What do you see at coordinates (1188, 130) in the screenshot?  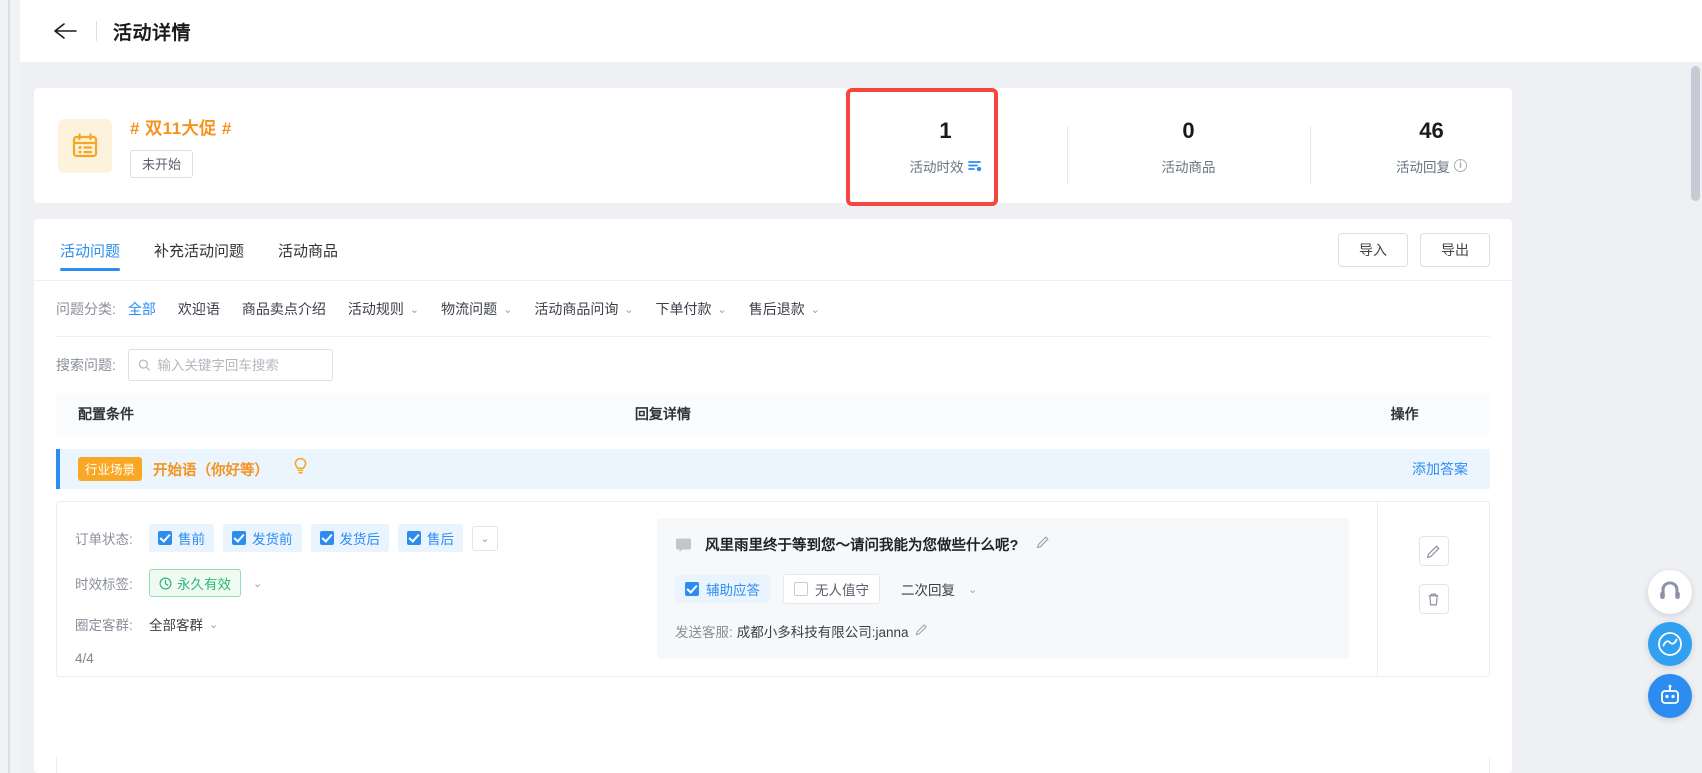 I see `stat-value: 0` at bounding box center [1188, 130].